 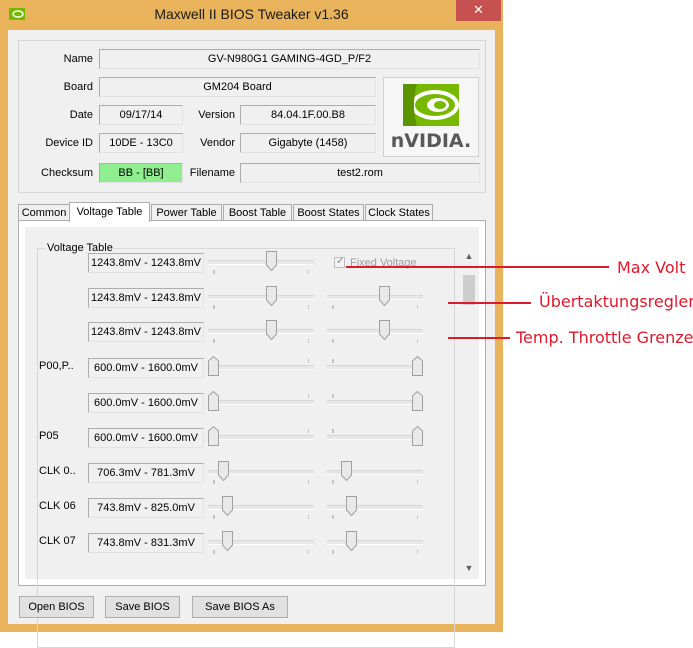 What do you see at coordinates (141, 115) in the screenshot?
I see `date-field: 09/17/14` at bounding box center [141, 115].